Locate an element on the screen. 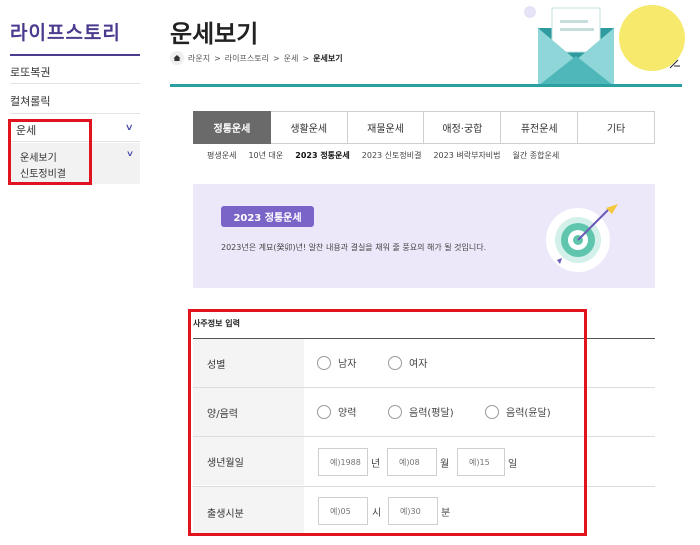  category-tabs: 정통운세 생활운세 재물운세 애정·궁합 퓨전운세 기타 is located at coordinates (424, 127).